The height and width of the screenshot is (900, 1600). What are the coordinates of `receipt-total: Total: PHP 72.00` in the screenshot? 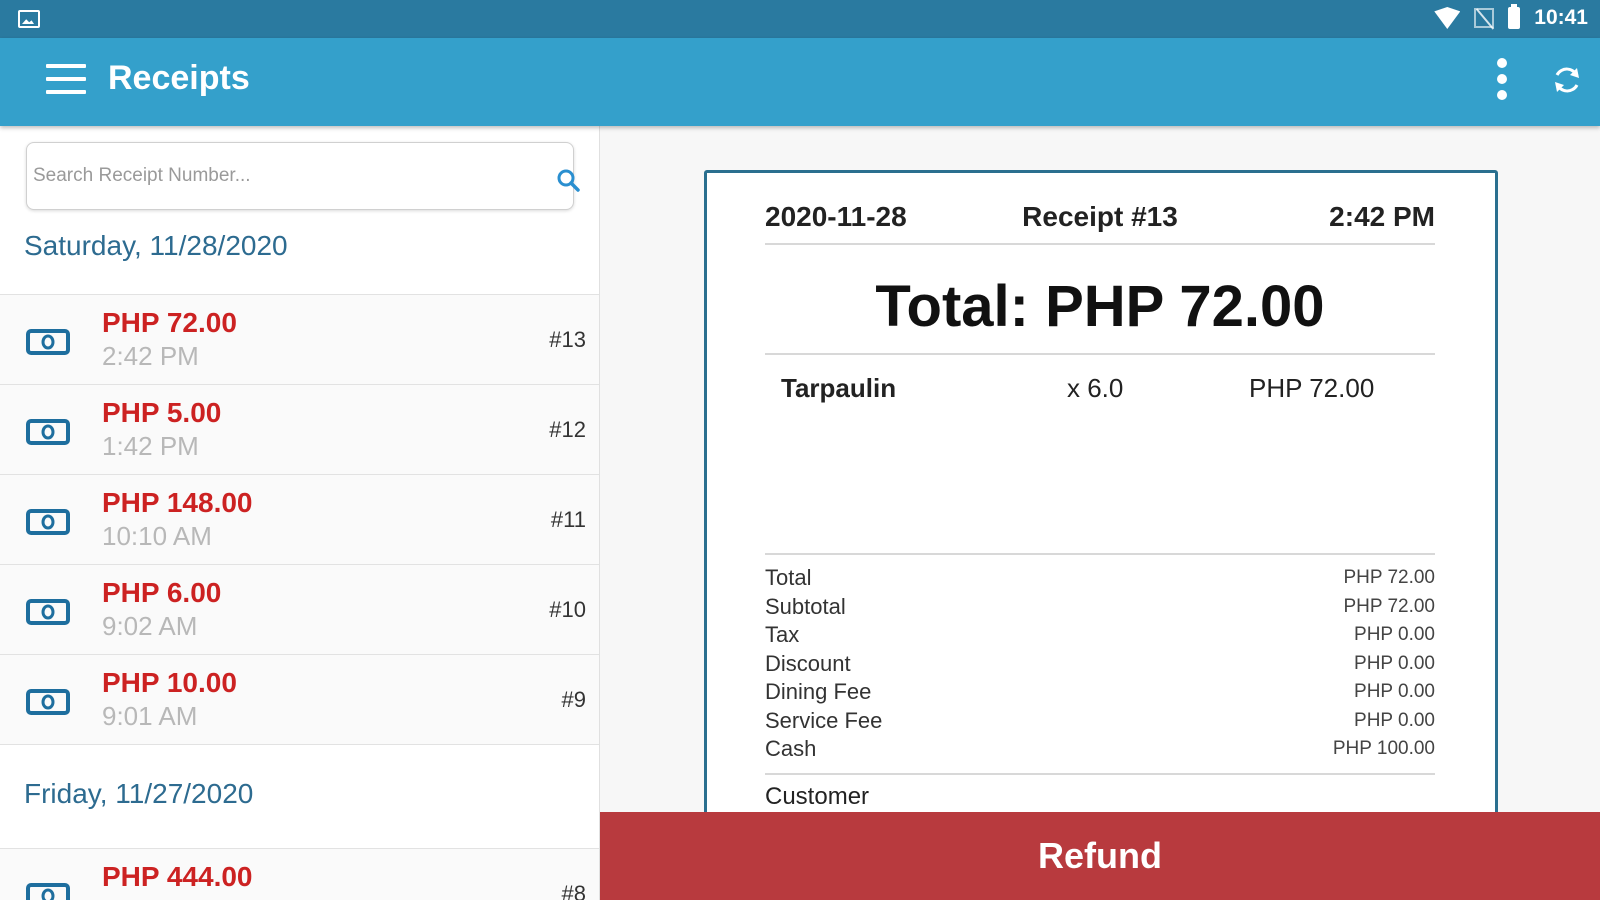 It's located at (1100, 314).